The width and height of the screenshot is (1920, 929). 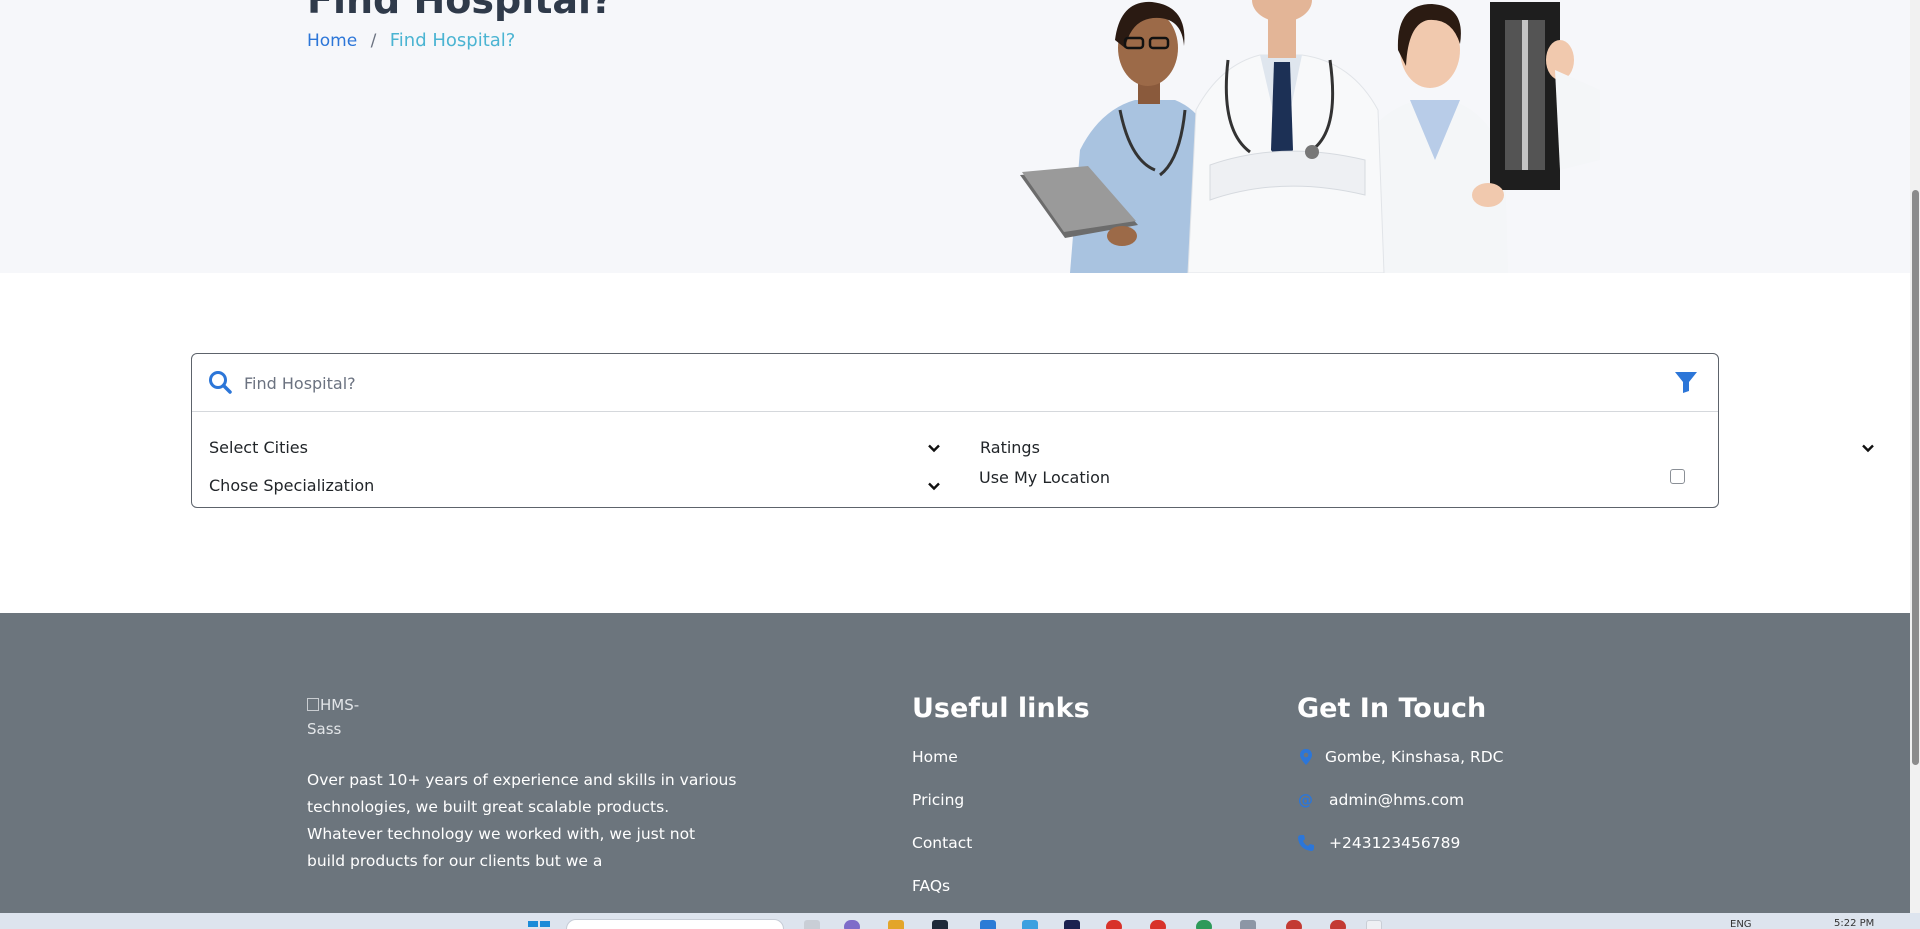 What do you see at coordinates (1306, 843) in the screenshot?
I see `phone-icon` at bounding box center [1306, 843].